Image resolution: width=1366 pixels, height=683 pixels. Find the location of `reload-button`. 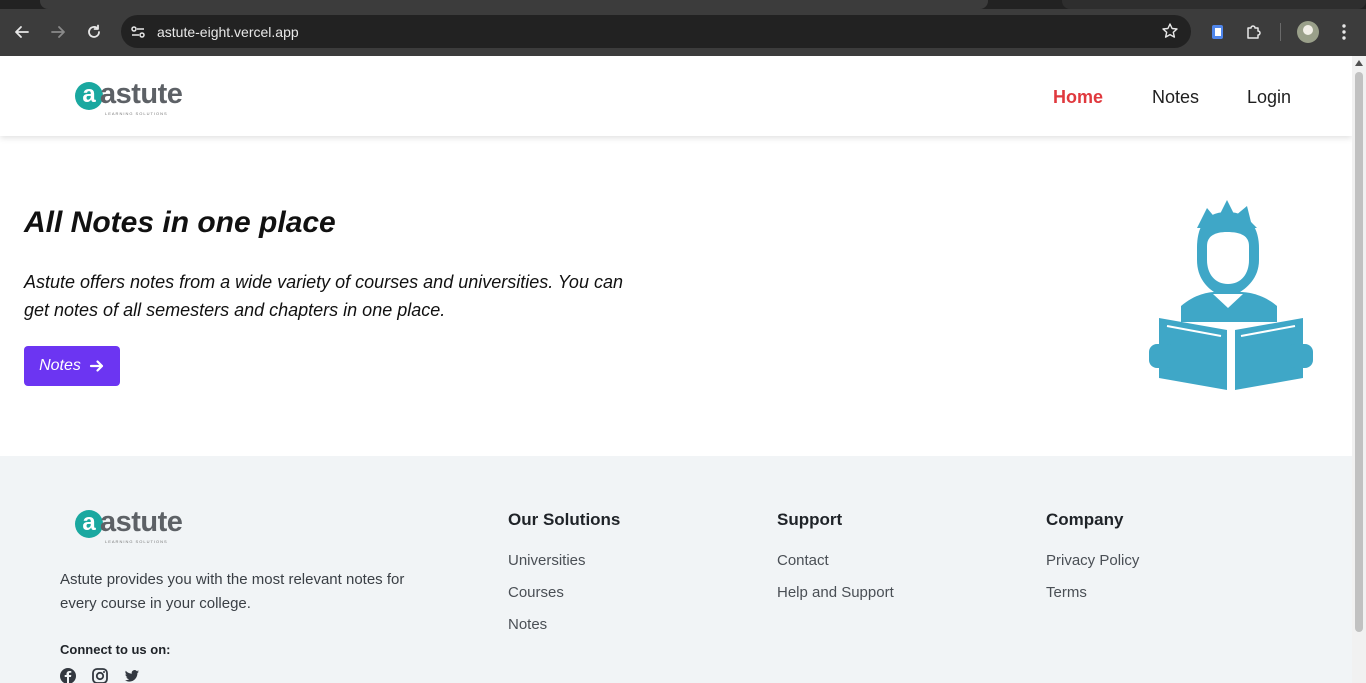

reload-button is located at coordinates (94, 32).